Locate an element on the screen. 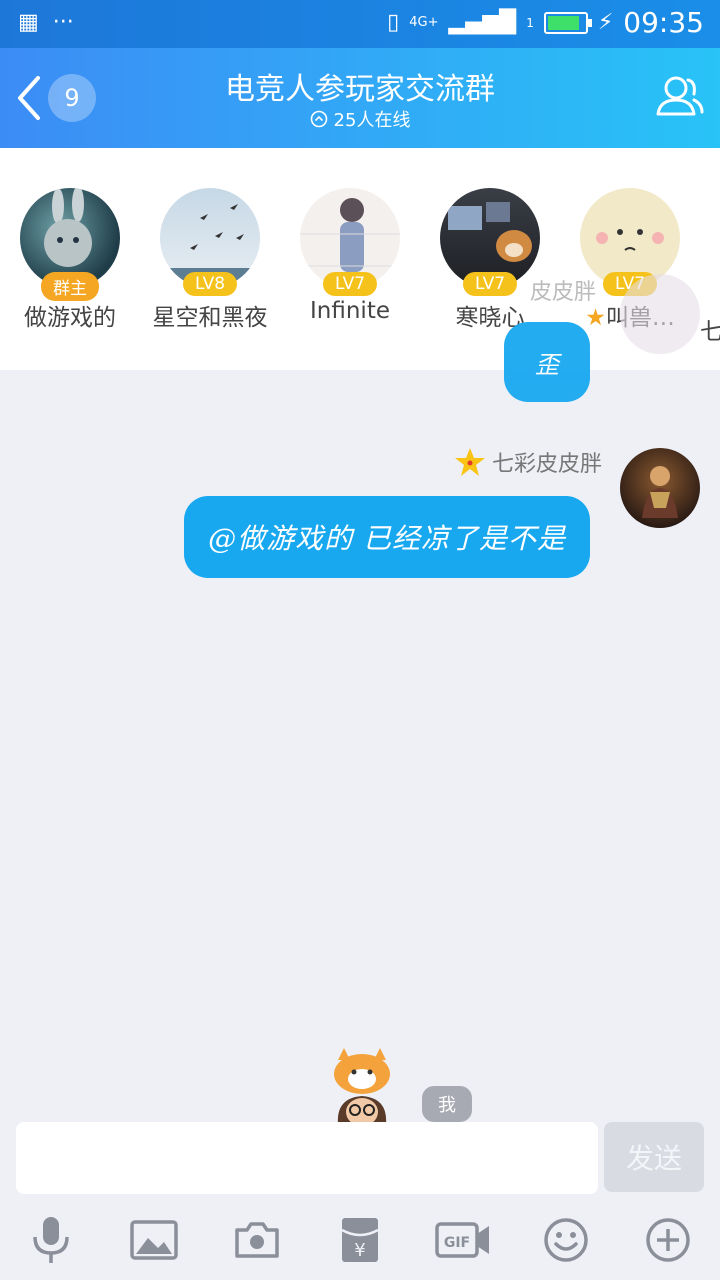 This screenshot has width=720, height=1280. charging-icon: ⚡ is located at coordinates (605, 22).